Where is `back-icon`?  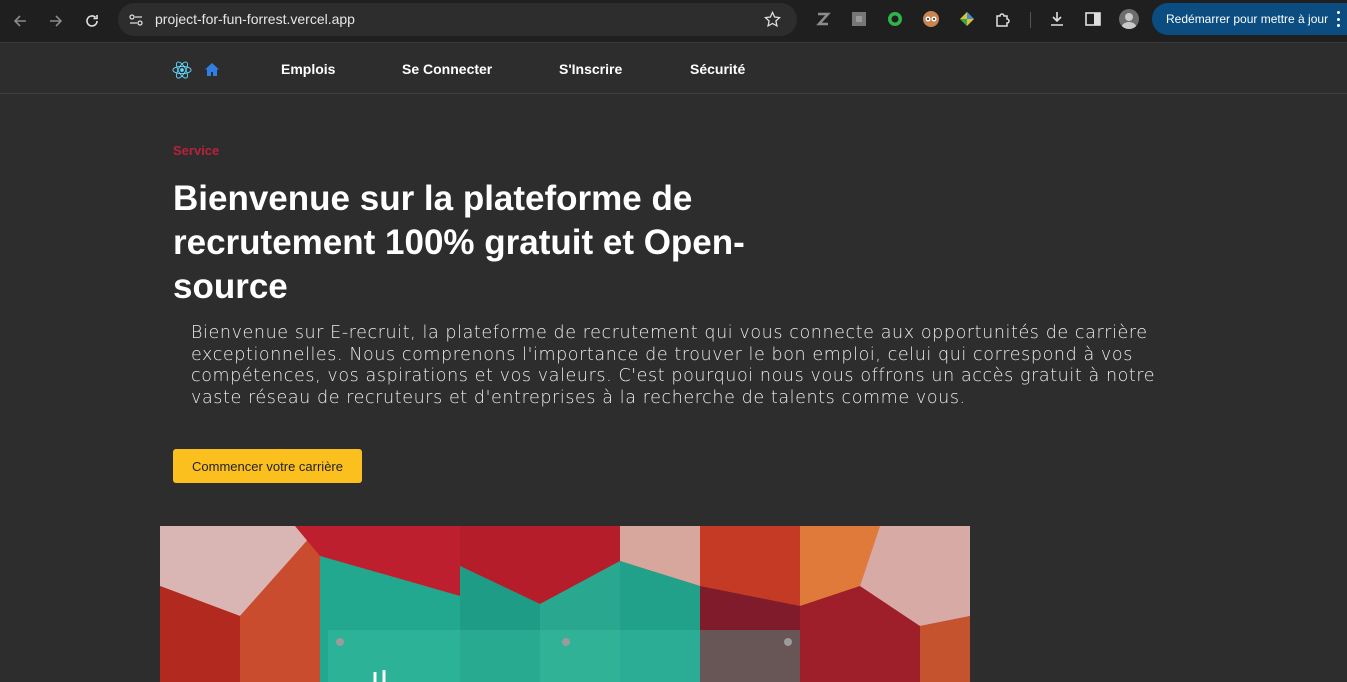
back-icon is located at coordinates (19, 21).